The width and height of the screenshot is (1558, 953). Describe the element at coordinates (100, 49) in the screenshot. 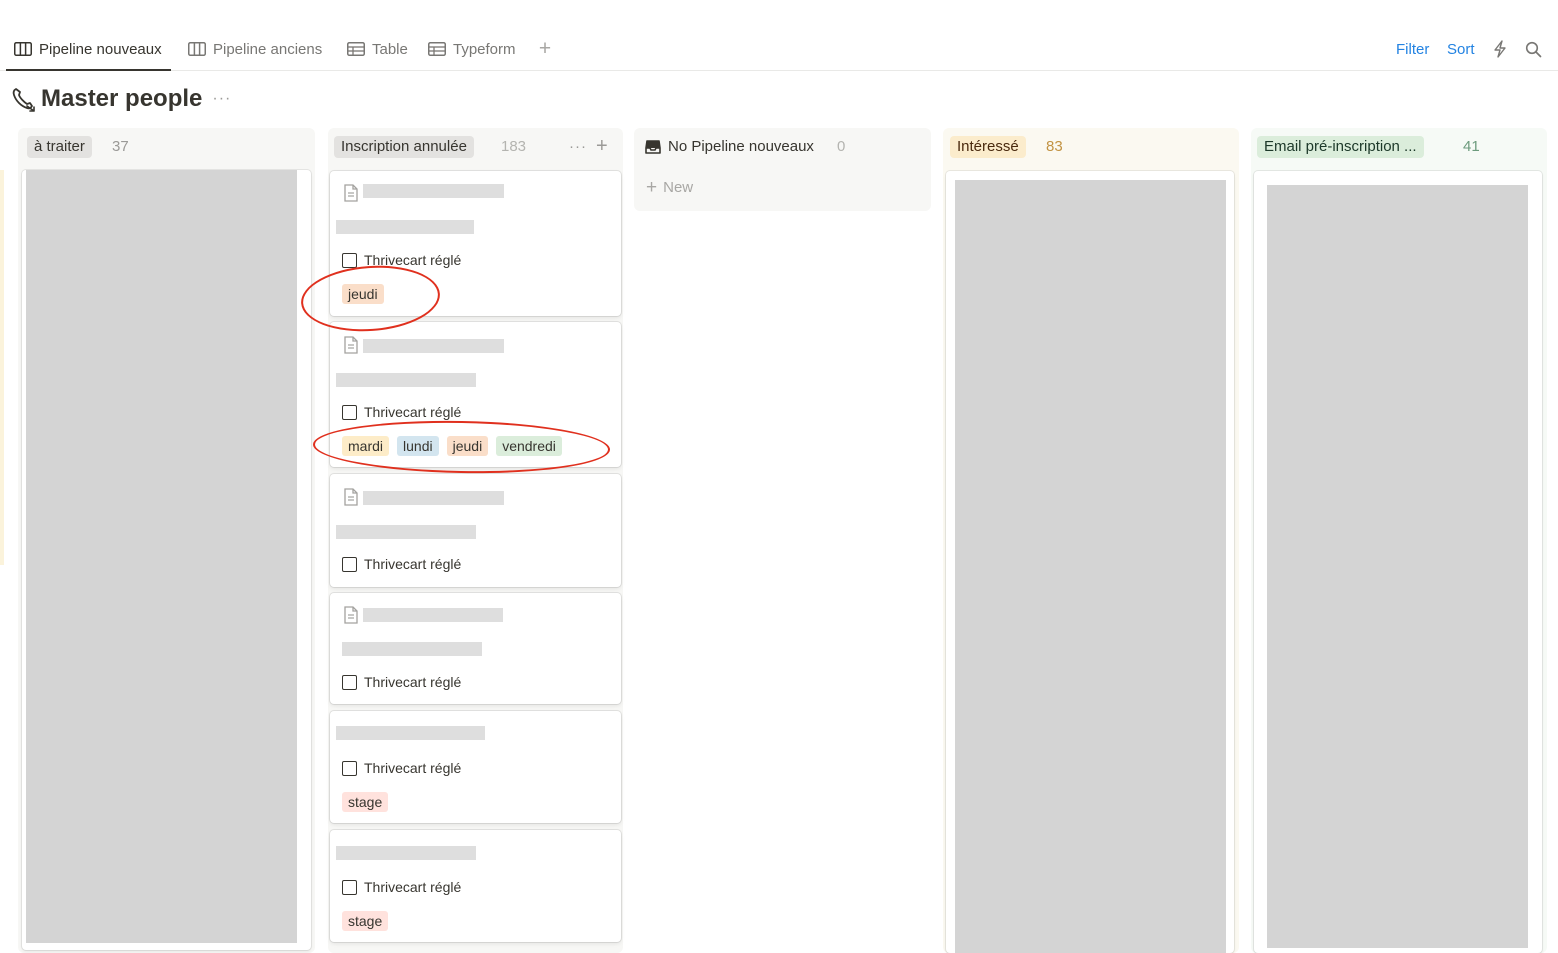

I see `tab-label: Pipeline nouveaux` at that location.